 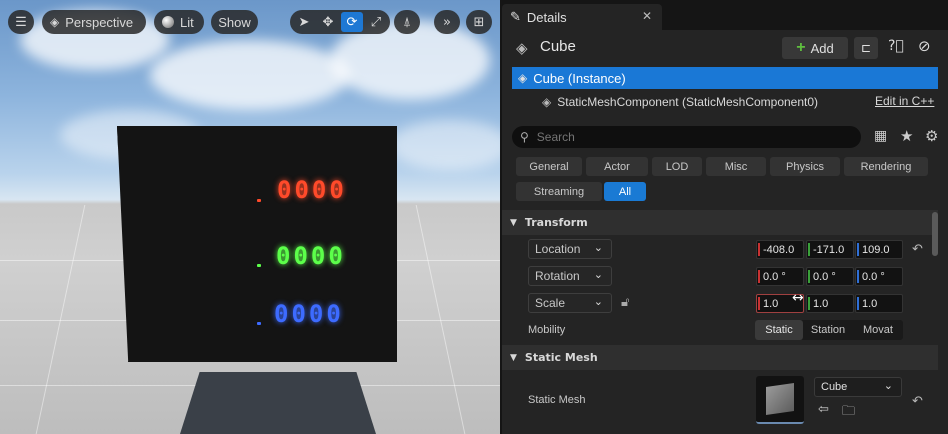 I want to click on mobility-stationary-option: Station, so click(x=828, y=330).